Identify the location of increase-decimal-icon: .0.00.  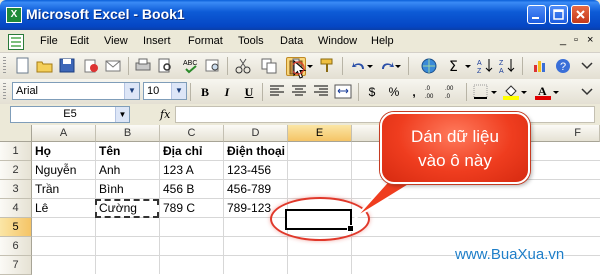
(433, 91).